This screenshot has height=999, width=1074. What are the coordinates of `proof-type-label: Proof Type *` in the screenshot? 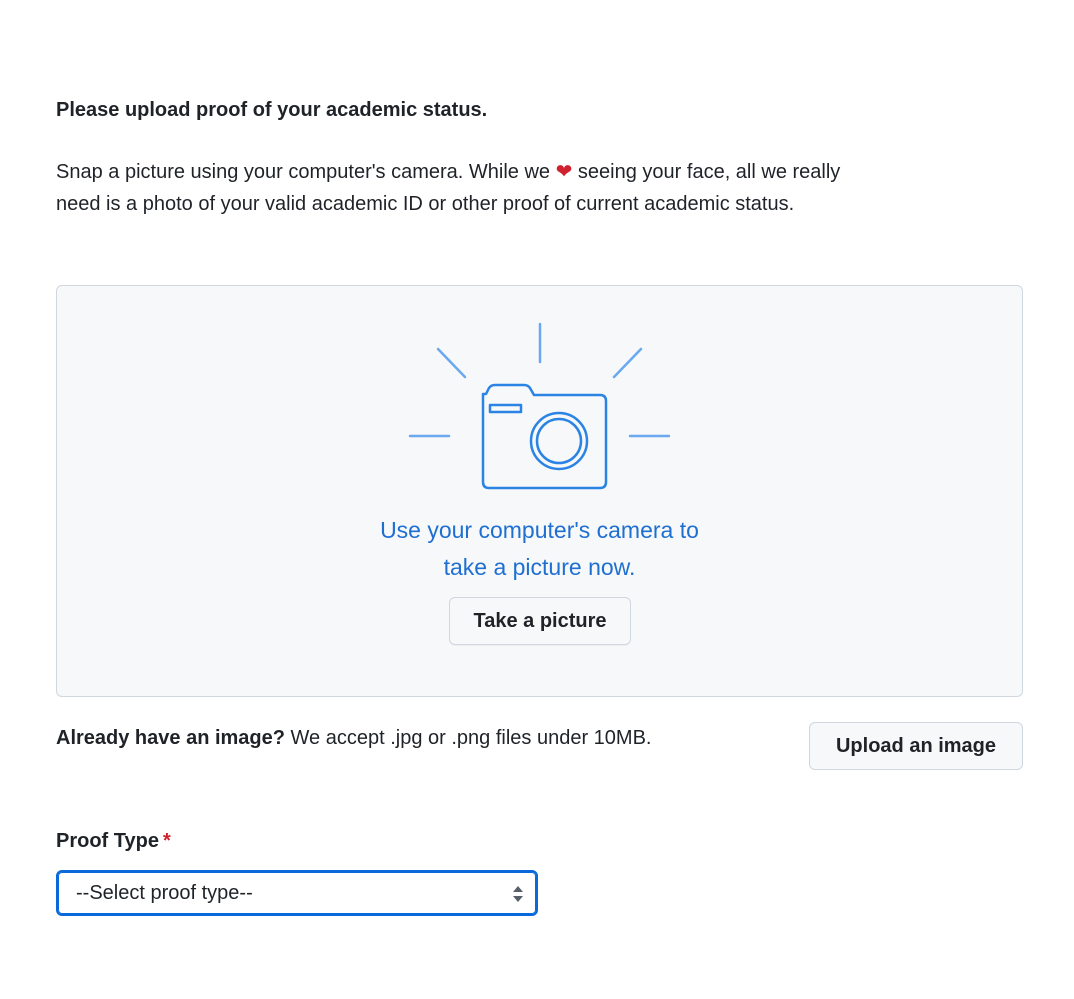 It's located at (113, 841).